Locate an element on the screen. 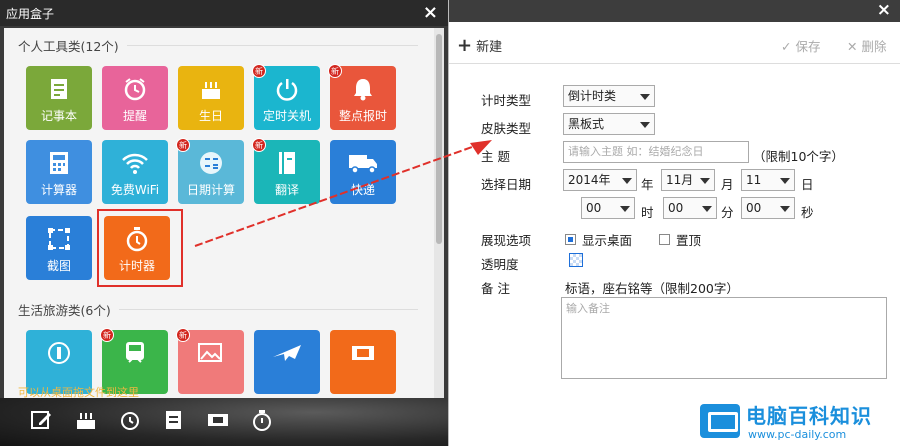 The image size is (900, 446). tile-label: 免费WiFi is located at coordinates (135, 190).